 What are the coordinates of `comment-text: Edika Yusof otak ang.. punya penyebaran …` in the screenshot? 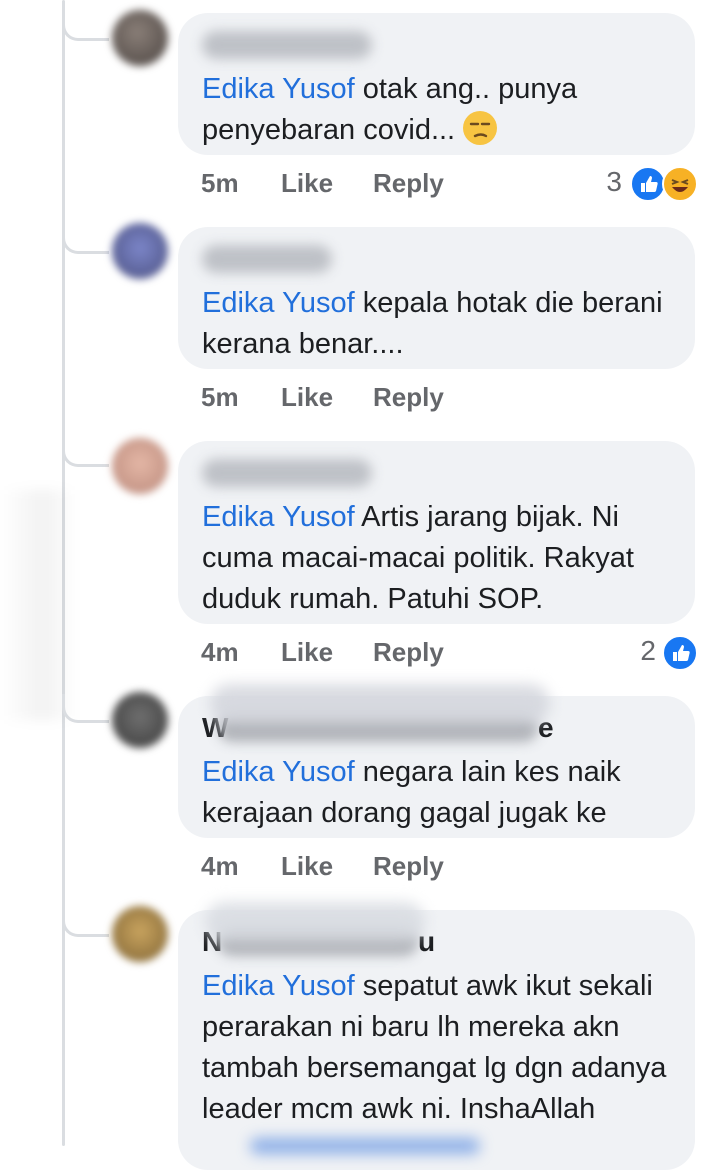 It's located at (390, 109).